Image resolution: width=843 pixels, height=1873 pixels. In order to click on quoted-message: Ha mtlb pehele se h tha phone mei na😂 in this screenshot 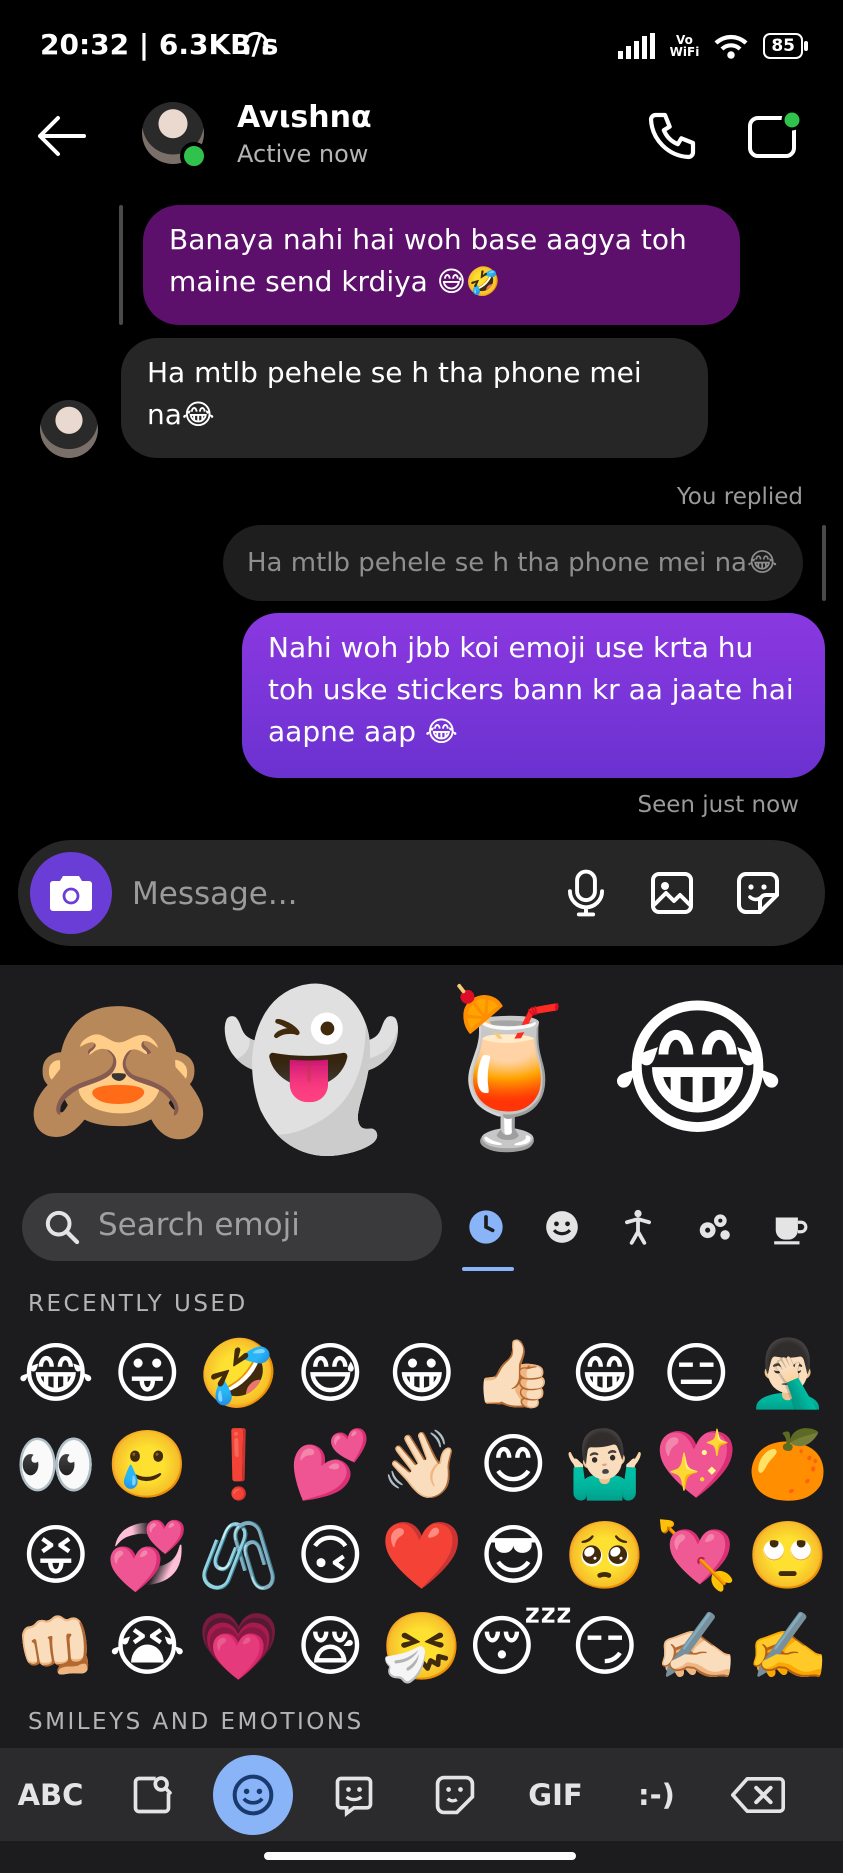, I will do `click(513, 563)`.